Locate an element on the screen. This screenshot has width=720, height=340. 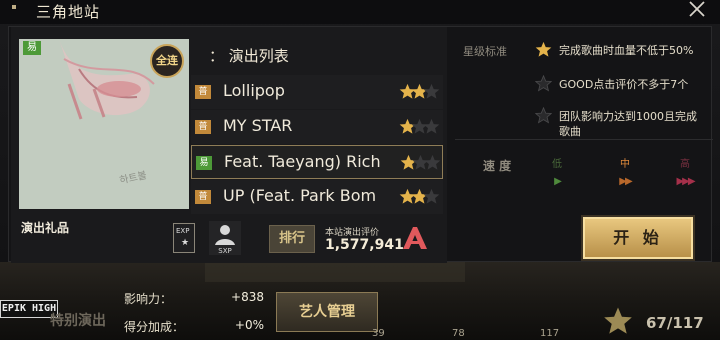
play-arrow-icon: ▶▶ is located at coordinates (625, 181).